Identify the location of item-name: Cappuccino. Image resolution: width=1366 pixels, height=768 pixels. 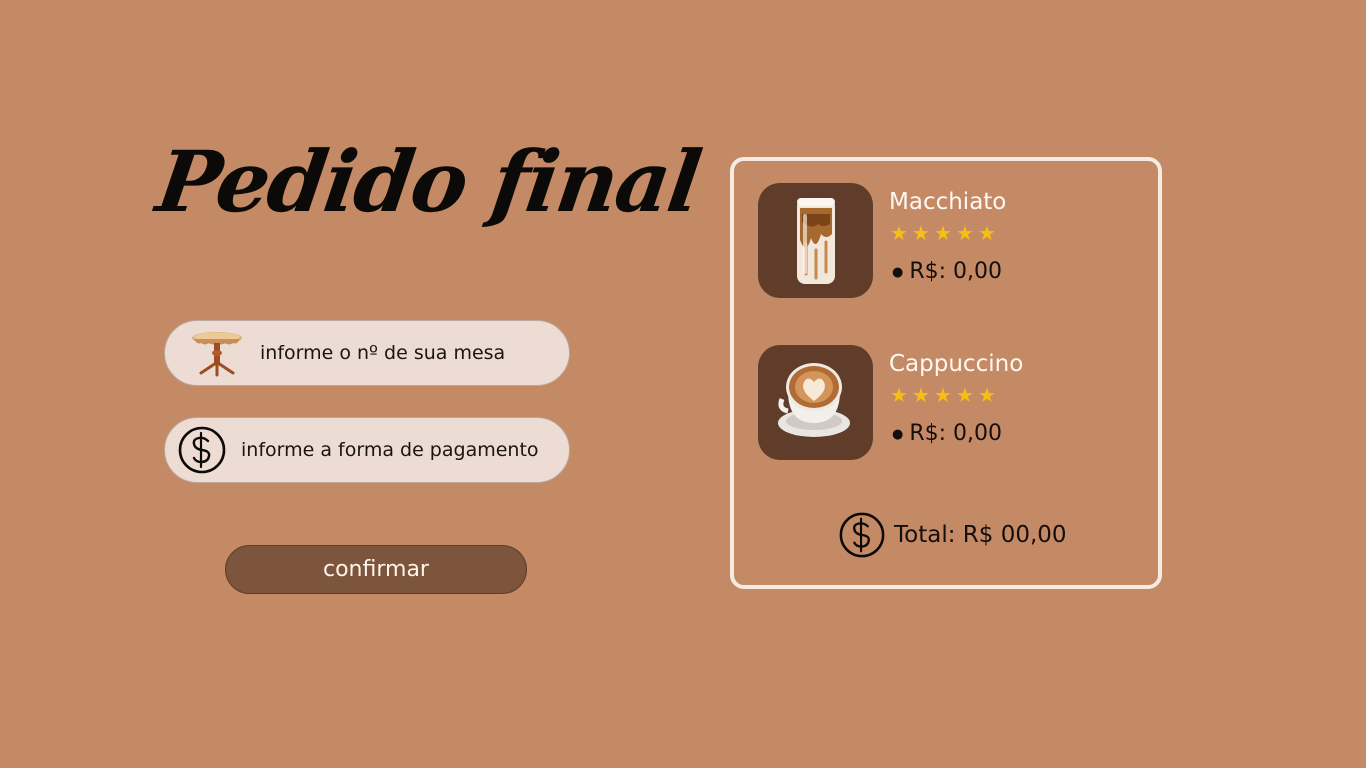
(956, 364).